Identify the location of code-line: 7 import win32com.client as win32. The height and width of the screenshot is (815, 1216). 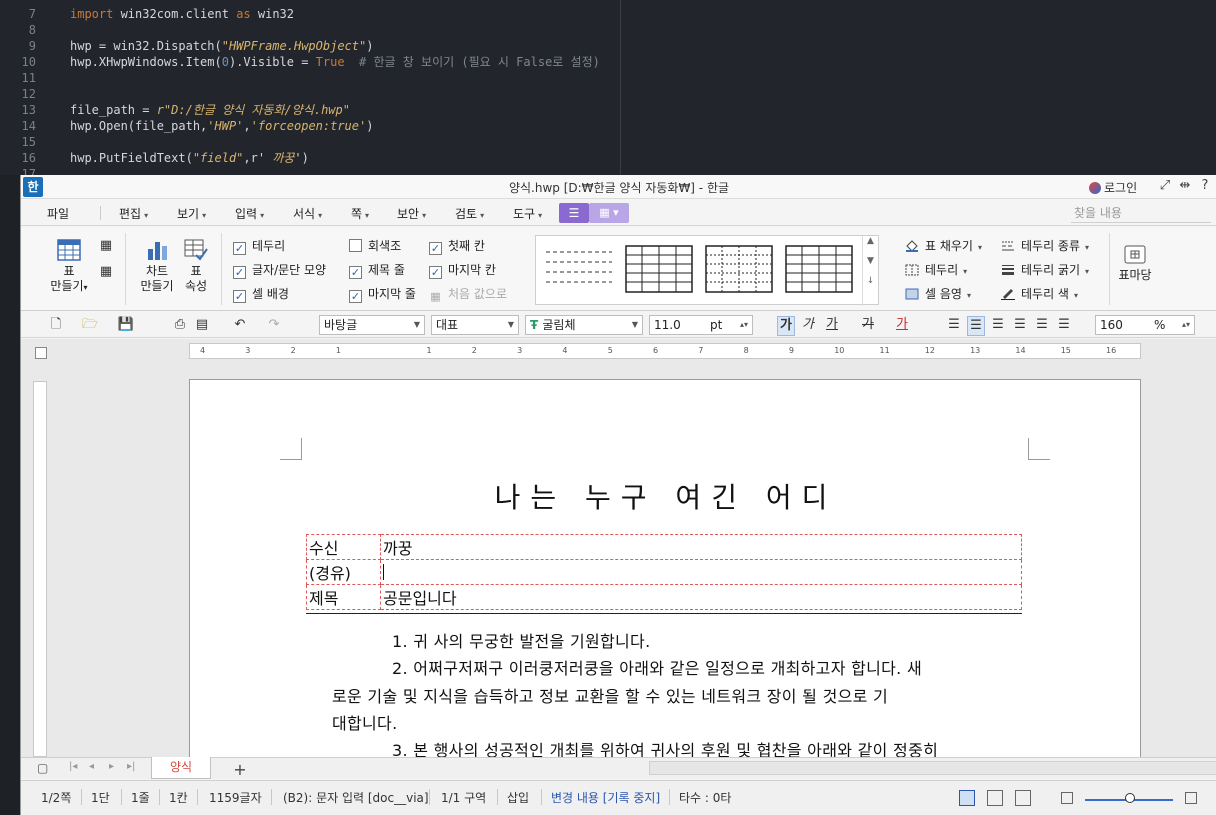
(310, 14).